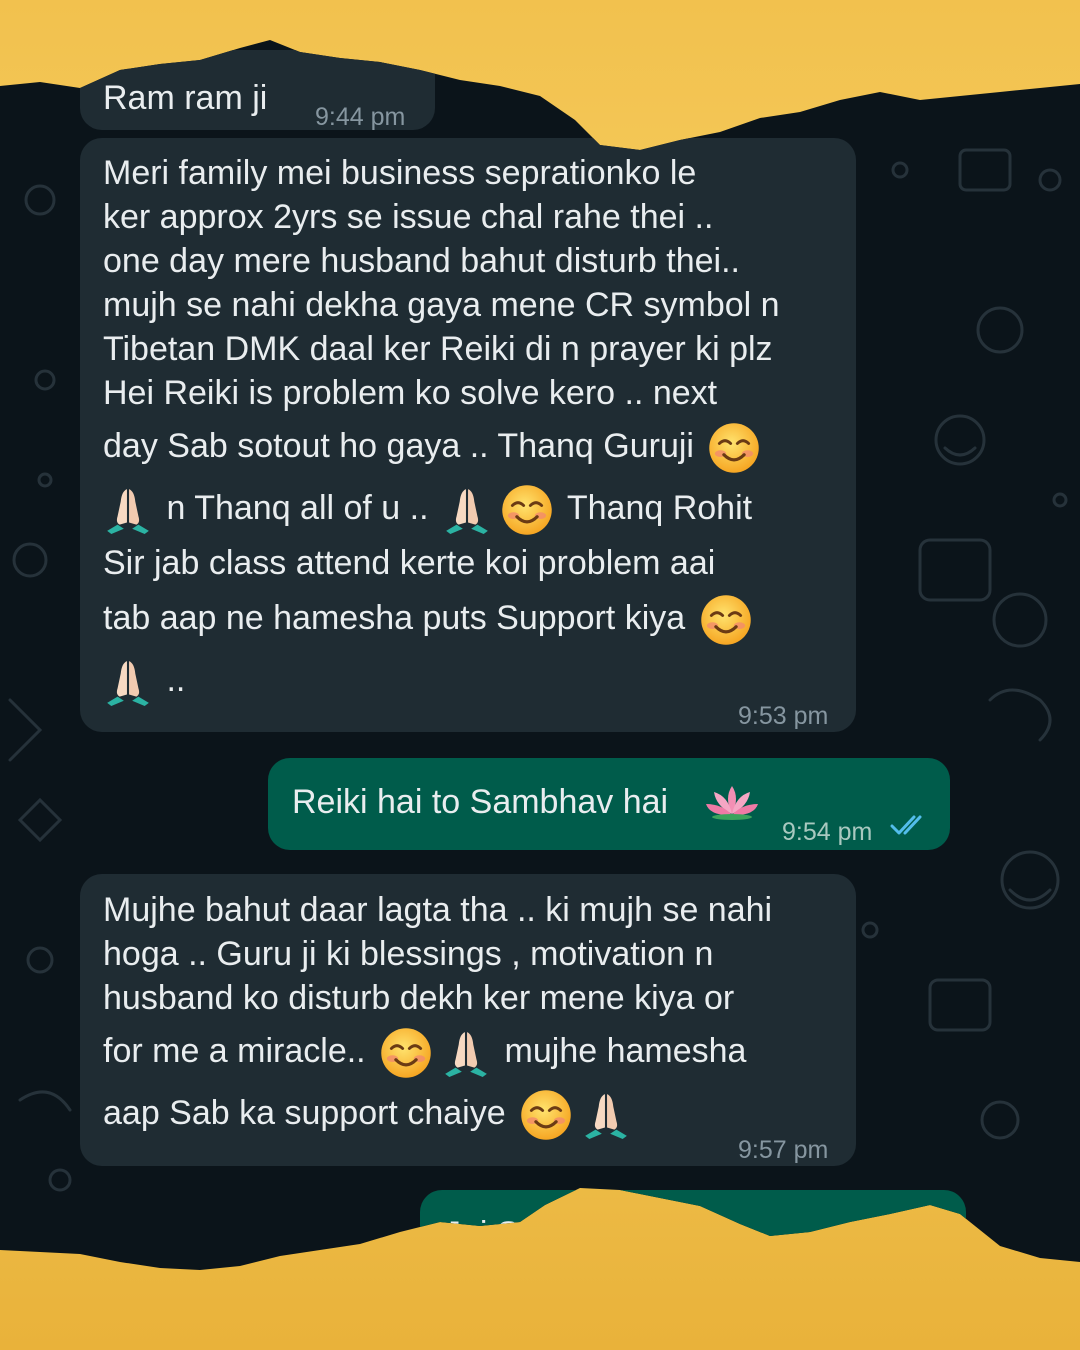 This screenshot has height=1350, width=1080. I want to click on message-time: 9:44 pm, so click(360, 117).